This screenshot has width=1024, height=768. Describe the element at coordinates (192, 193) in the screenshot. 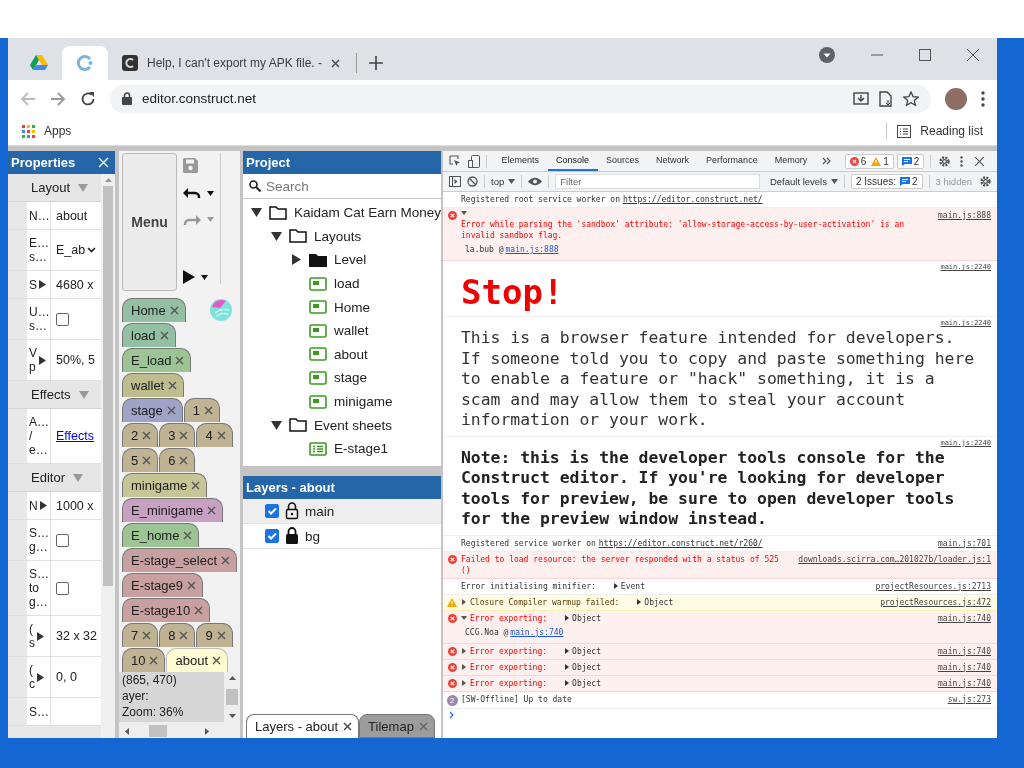

I see `undo-icon` at that location.